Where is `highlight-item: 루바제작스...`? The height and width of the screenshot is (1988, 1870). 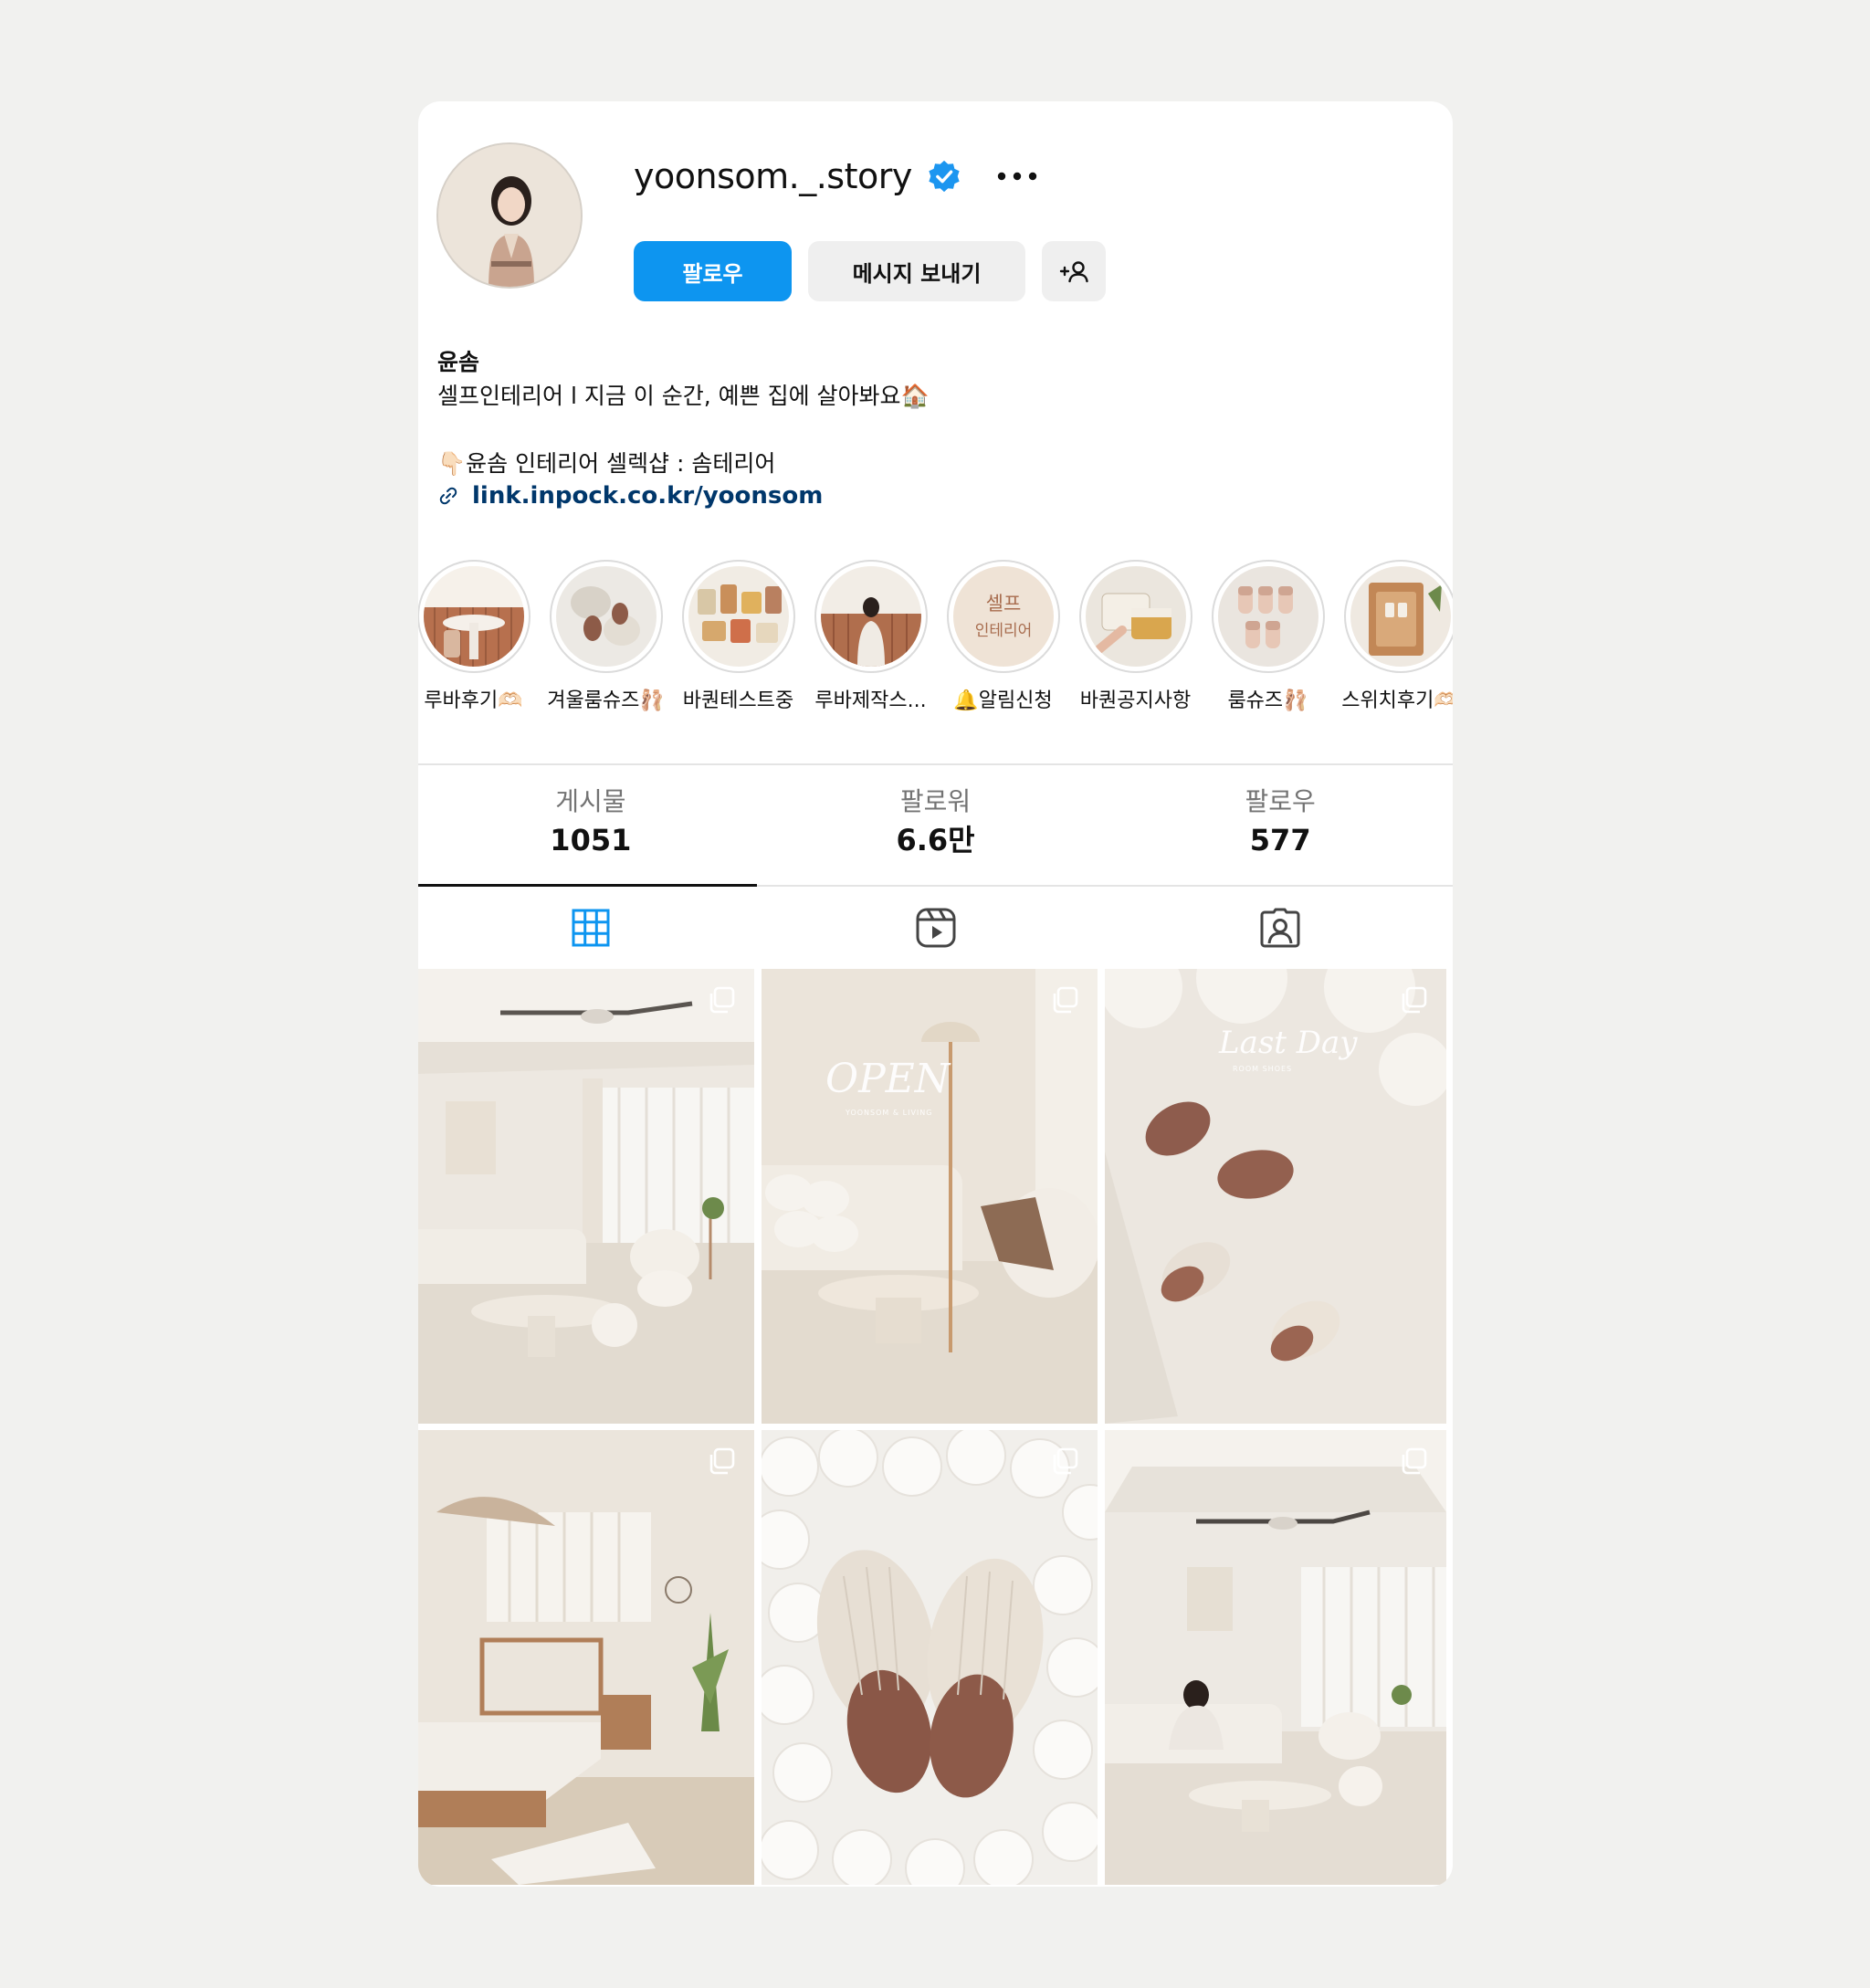 highlight-item: 루바제작스... is located at coordinates (870, 636).